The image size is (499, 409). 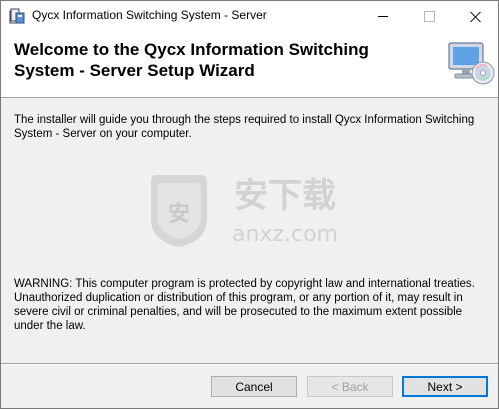 What do you see at coordinates (285, 234) in the screenshot?
I see `watermark-en: anxz.com` at bounding box center [285, 234].